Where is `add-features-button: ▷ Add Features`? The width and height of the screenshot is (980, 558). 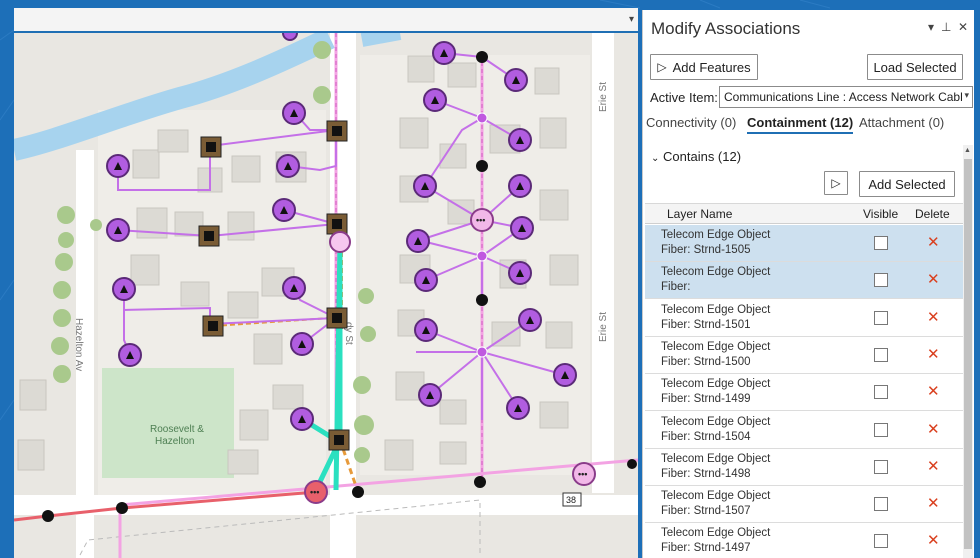 add-features-button: ▷ Add Features is located at coordinates (704, 67).